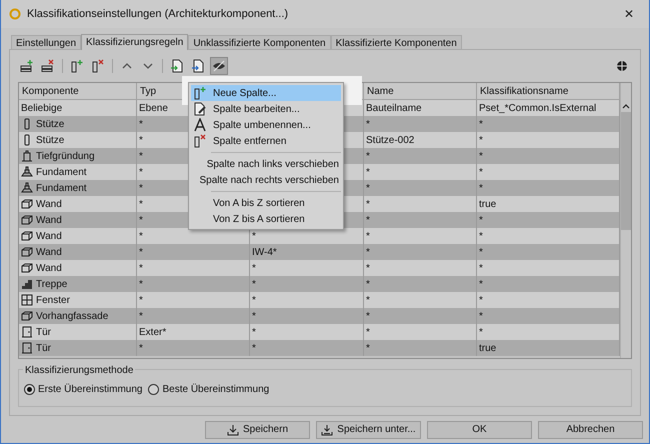 The image size is (650, 444). Describe the element at coordinates (46, 42) in the screenshot. I see `tab: Einstellungen` at that location.